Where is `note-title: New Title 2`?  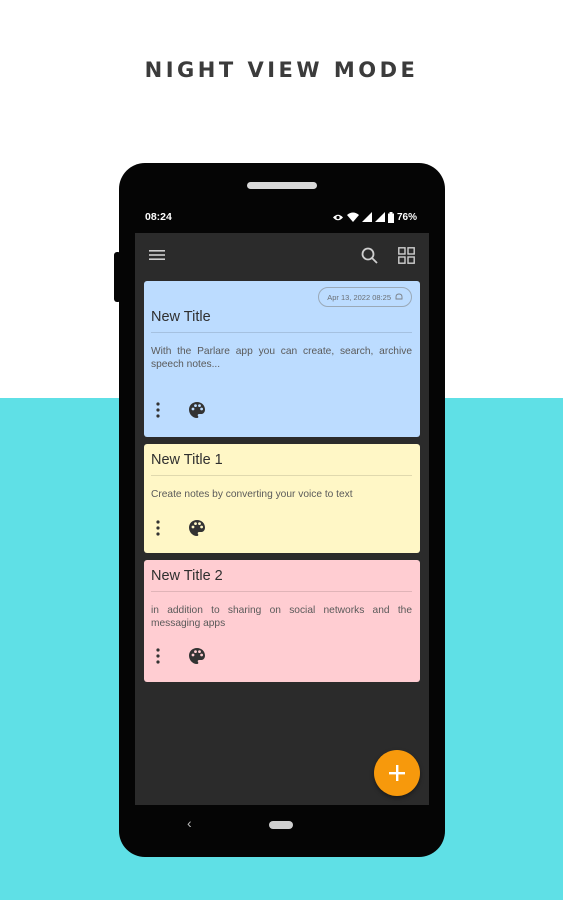 note-title: New Title 2 is located at coordinates (187, 576).